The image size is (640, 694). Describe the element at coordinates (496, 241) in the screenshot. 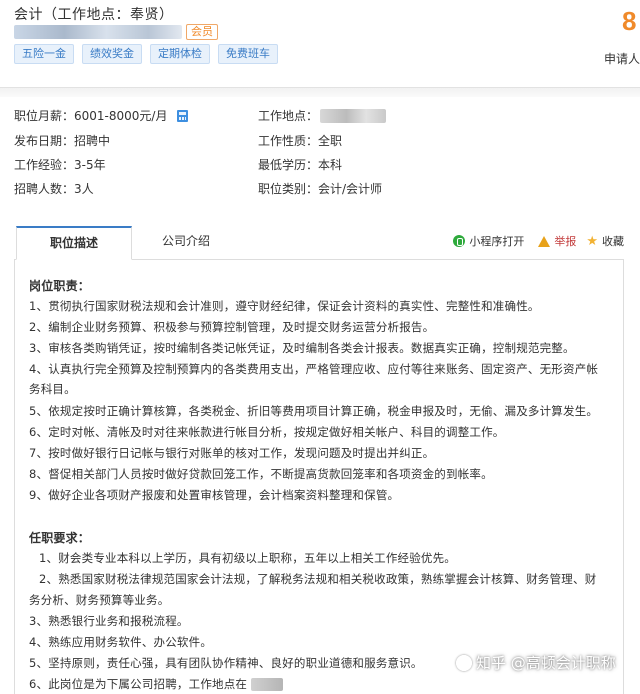

I see `mini-program-link: 小程序打开` at that location.